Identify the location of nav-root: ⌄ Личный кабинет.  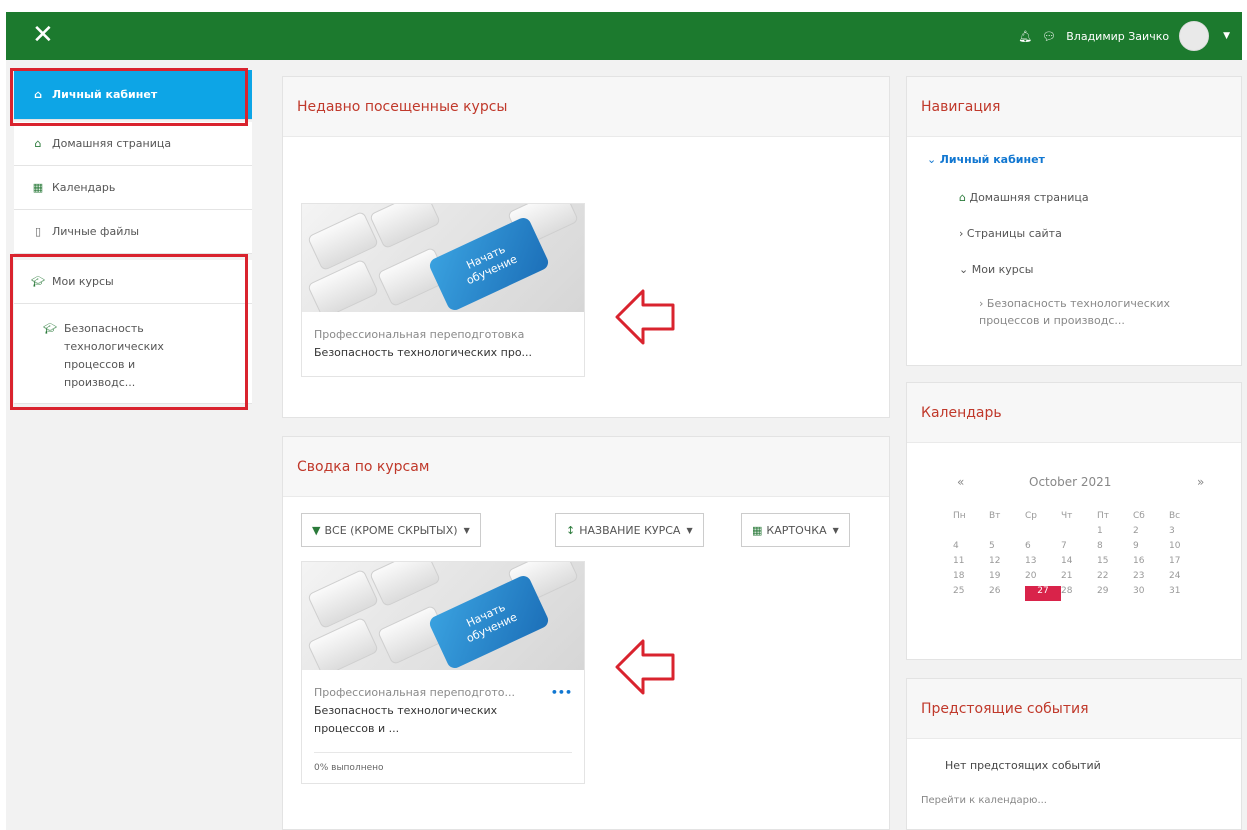
(986, 159).